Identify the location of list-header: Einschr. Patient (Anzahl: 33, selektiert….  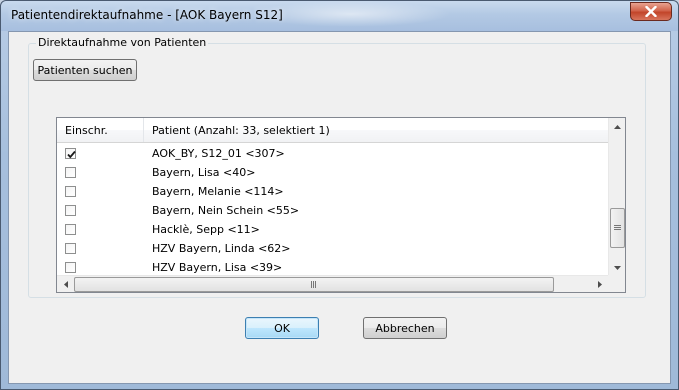
(332, 130).